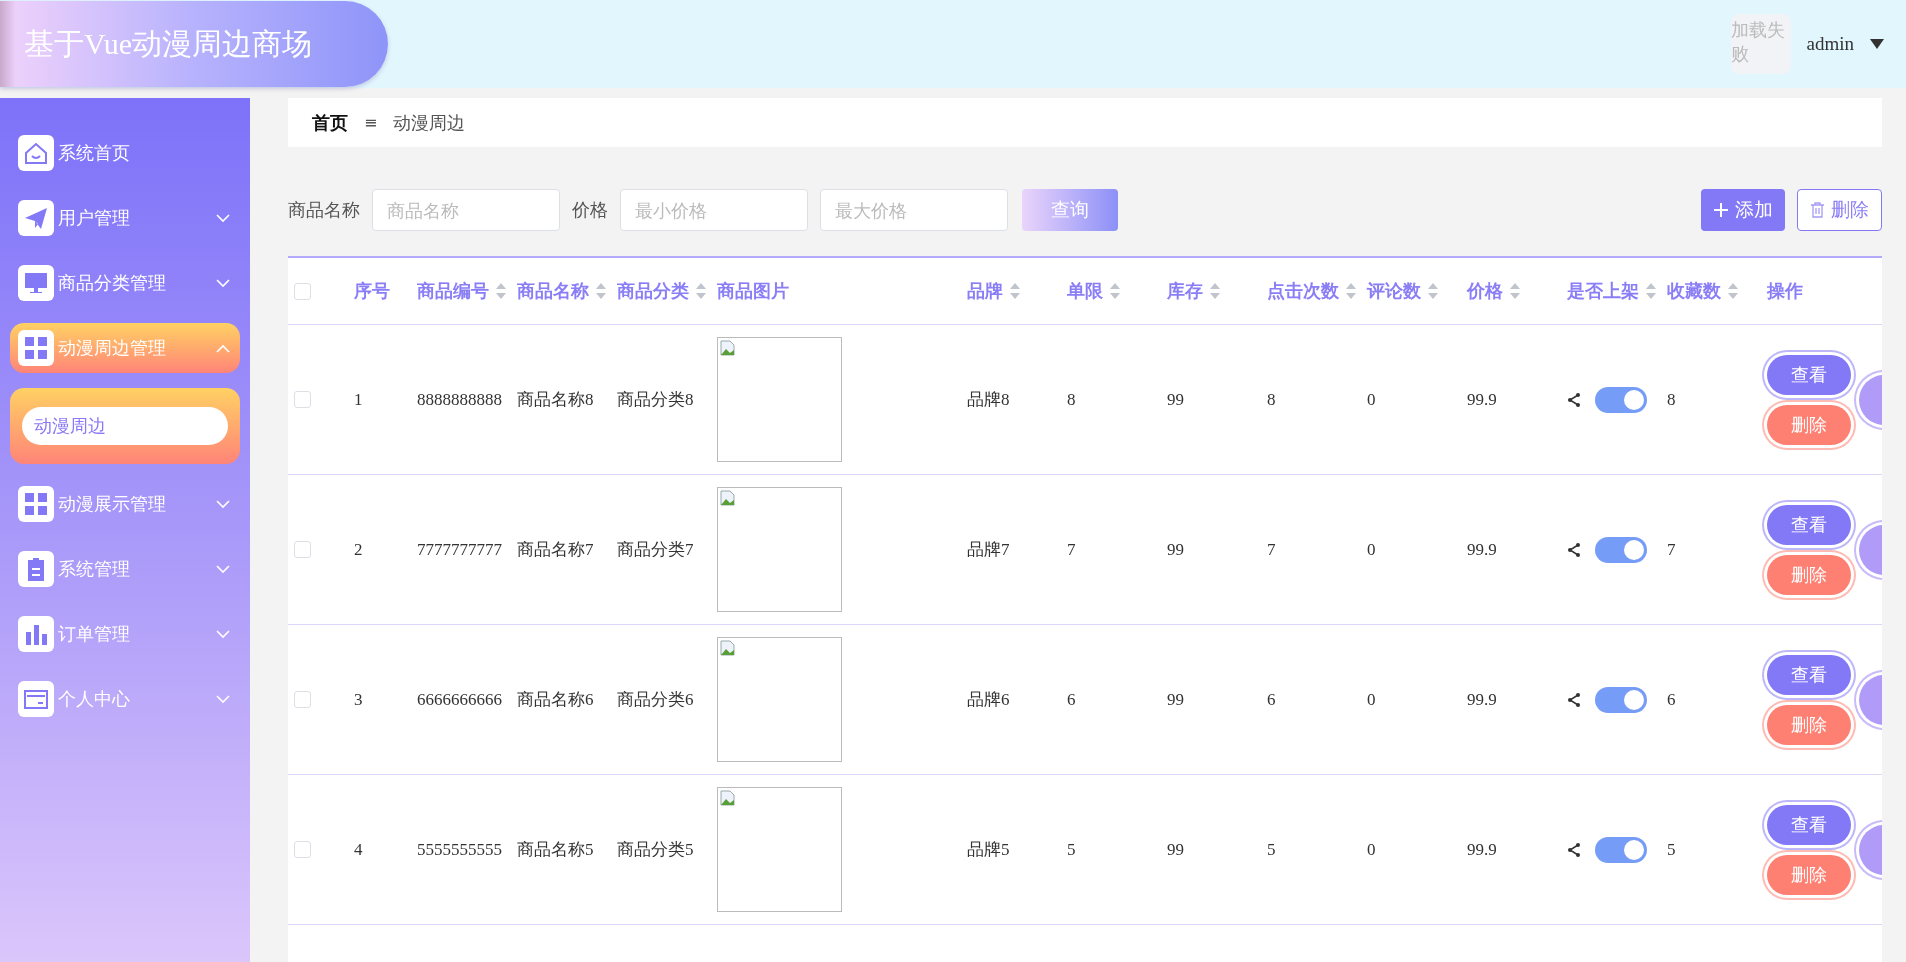  What do you see at coordinates (358, 399) in the screenshot?
I see `table-cell: 1` at bounding box center [358, 399].